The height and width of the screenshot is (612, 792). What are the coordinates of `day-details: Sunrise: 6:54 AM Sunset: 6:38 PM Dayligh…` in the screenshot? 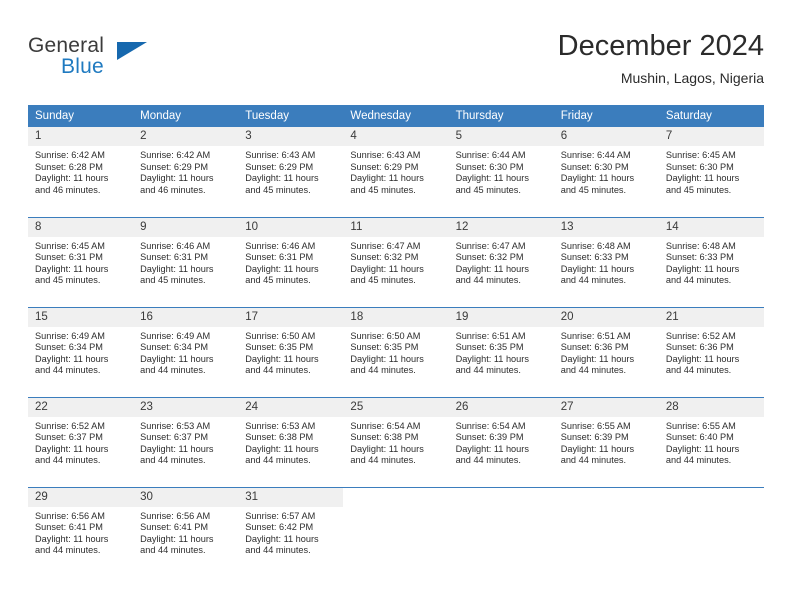 It's located at (395, 442).